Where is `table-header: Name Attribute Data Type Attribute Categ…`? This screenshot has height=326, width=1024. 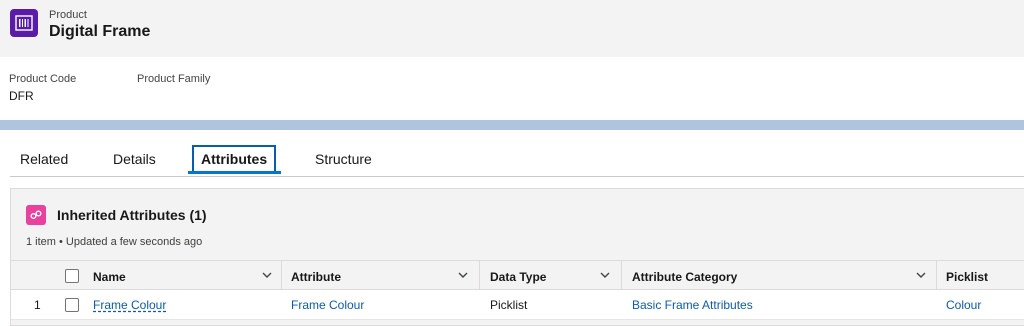 table-header: Name Attribute Data Type Attribute Categ… is located at coordinates (517, 275).